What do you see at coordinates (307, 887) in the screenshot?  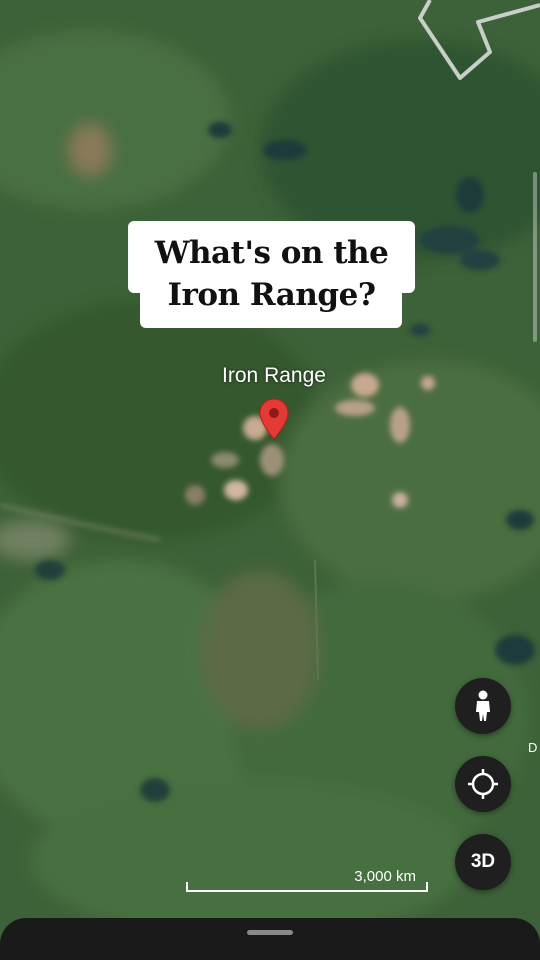 I see `scale-ruler` at bounding box center [307, 887].